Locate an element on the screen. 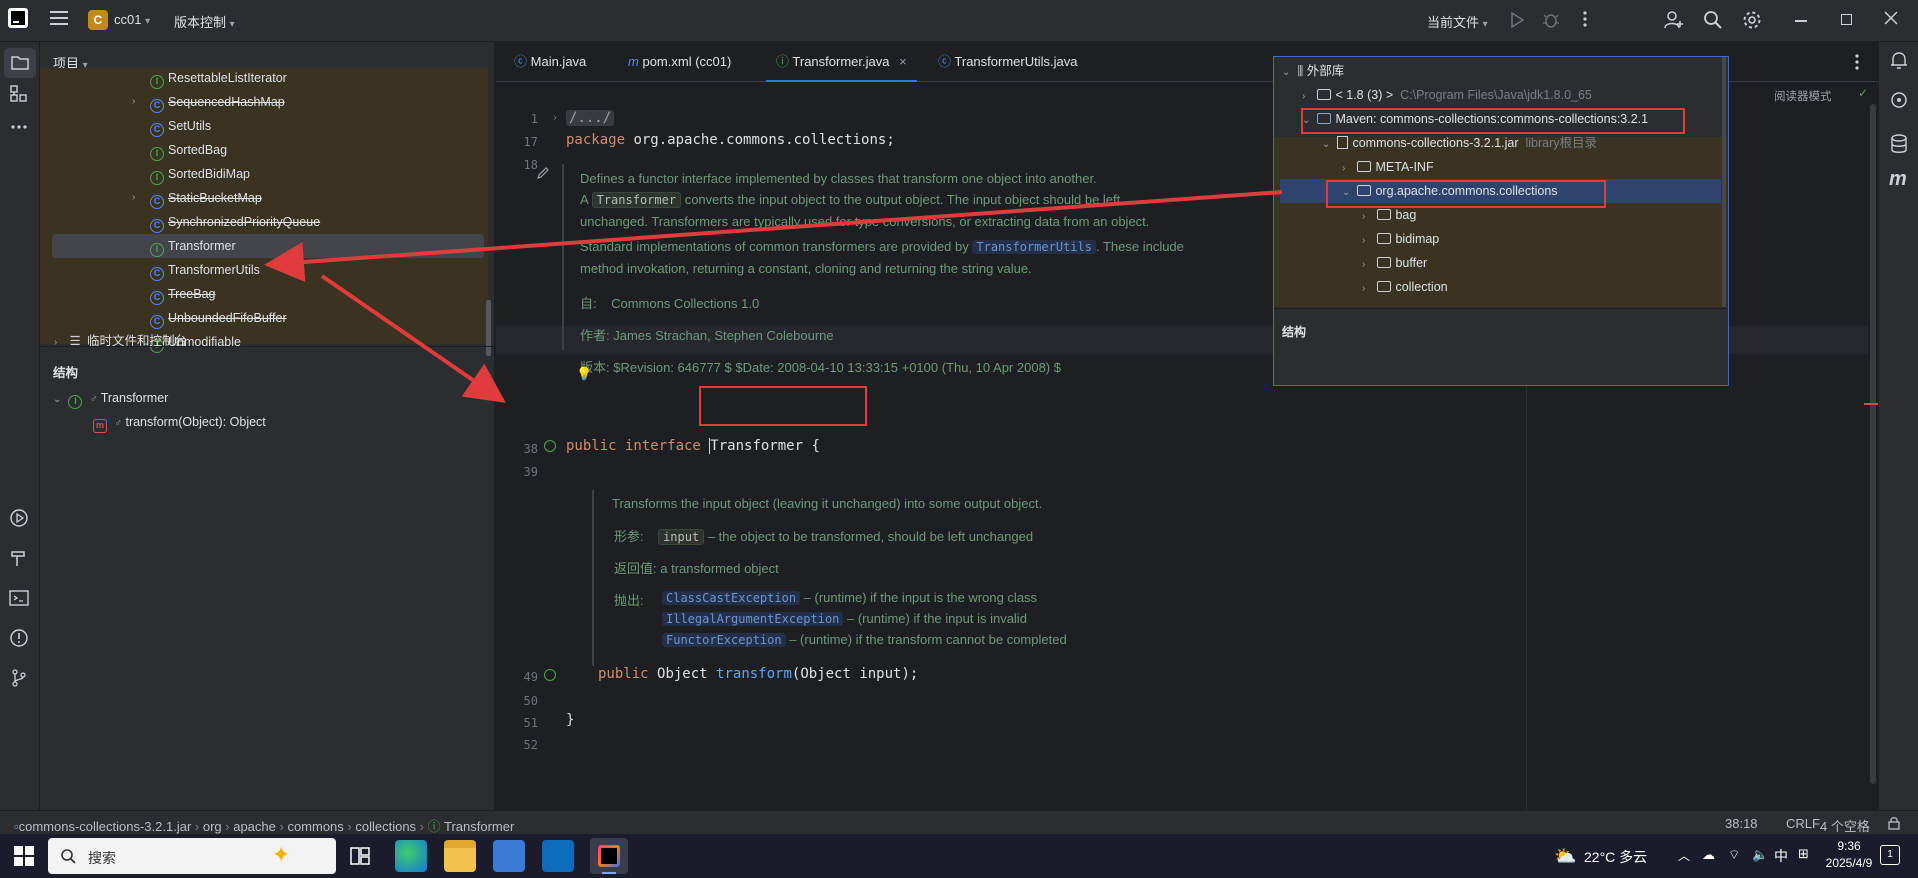 The height and width of the screenshot is (878, 1918). line-ending: CRLF is located at coordinates (1803, 823).